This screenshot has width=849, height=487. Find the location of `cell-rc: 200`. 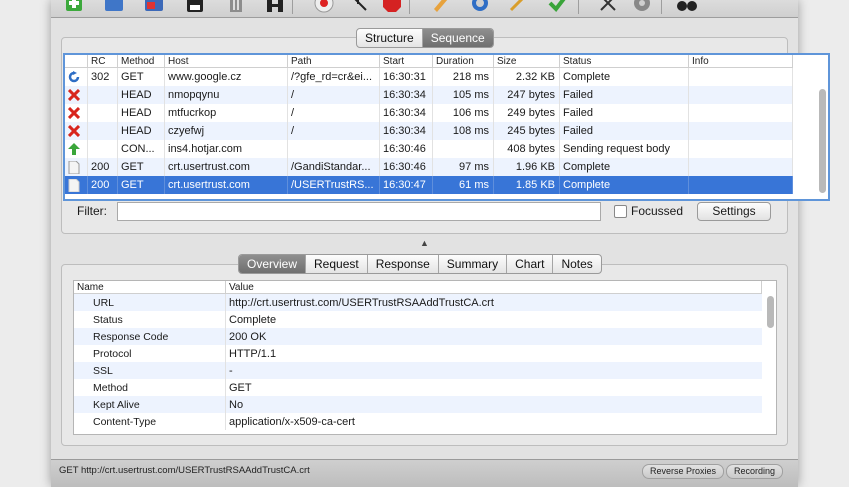

cell-rc: 200 is located at coordinates (102, 167).